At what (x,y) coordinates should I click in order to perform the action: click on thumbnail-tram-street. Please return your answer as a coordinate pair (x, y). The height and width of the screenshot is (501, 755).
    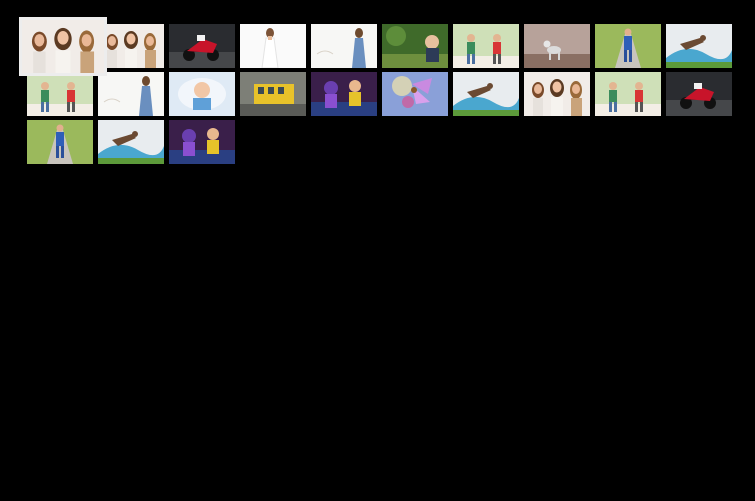
    Looking at the image, I should click on (273, 94).